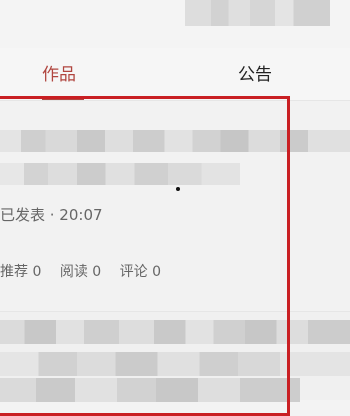 Image resolution: width=350 pixels, height=416 pixels. I want to click on tab-bar: 作品 公告, so click(175, 74).